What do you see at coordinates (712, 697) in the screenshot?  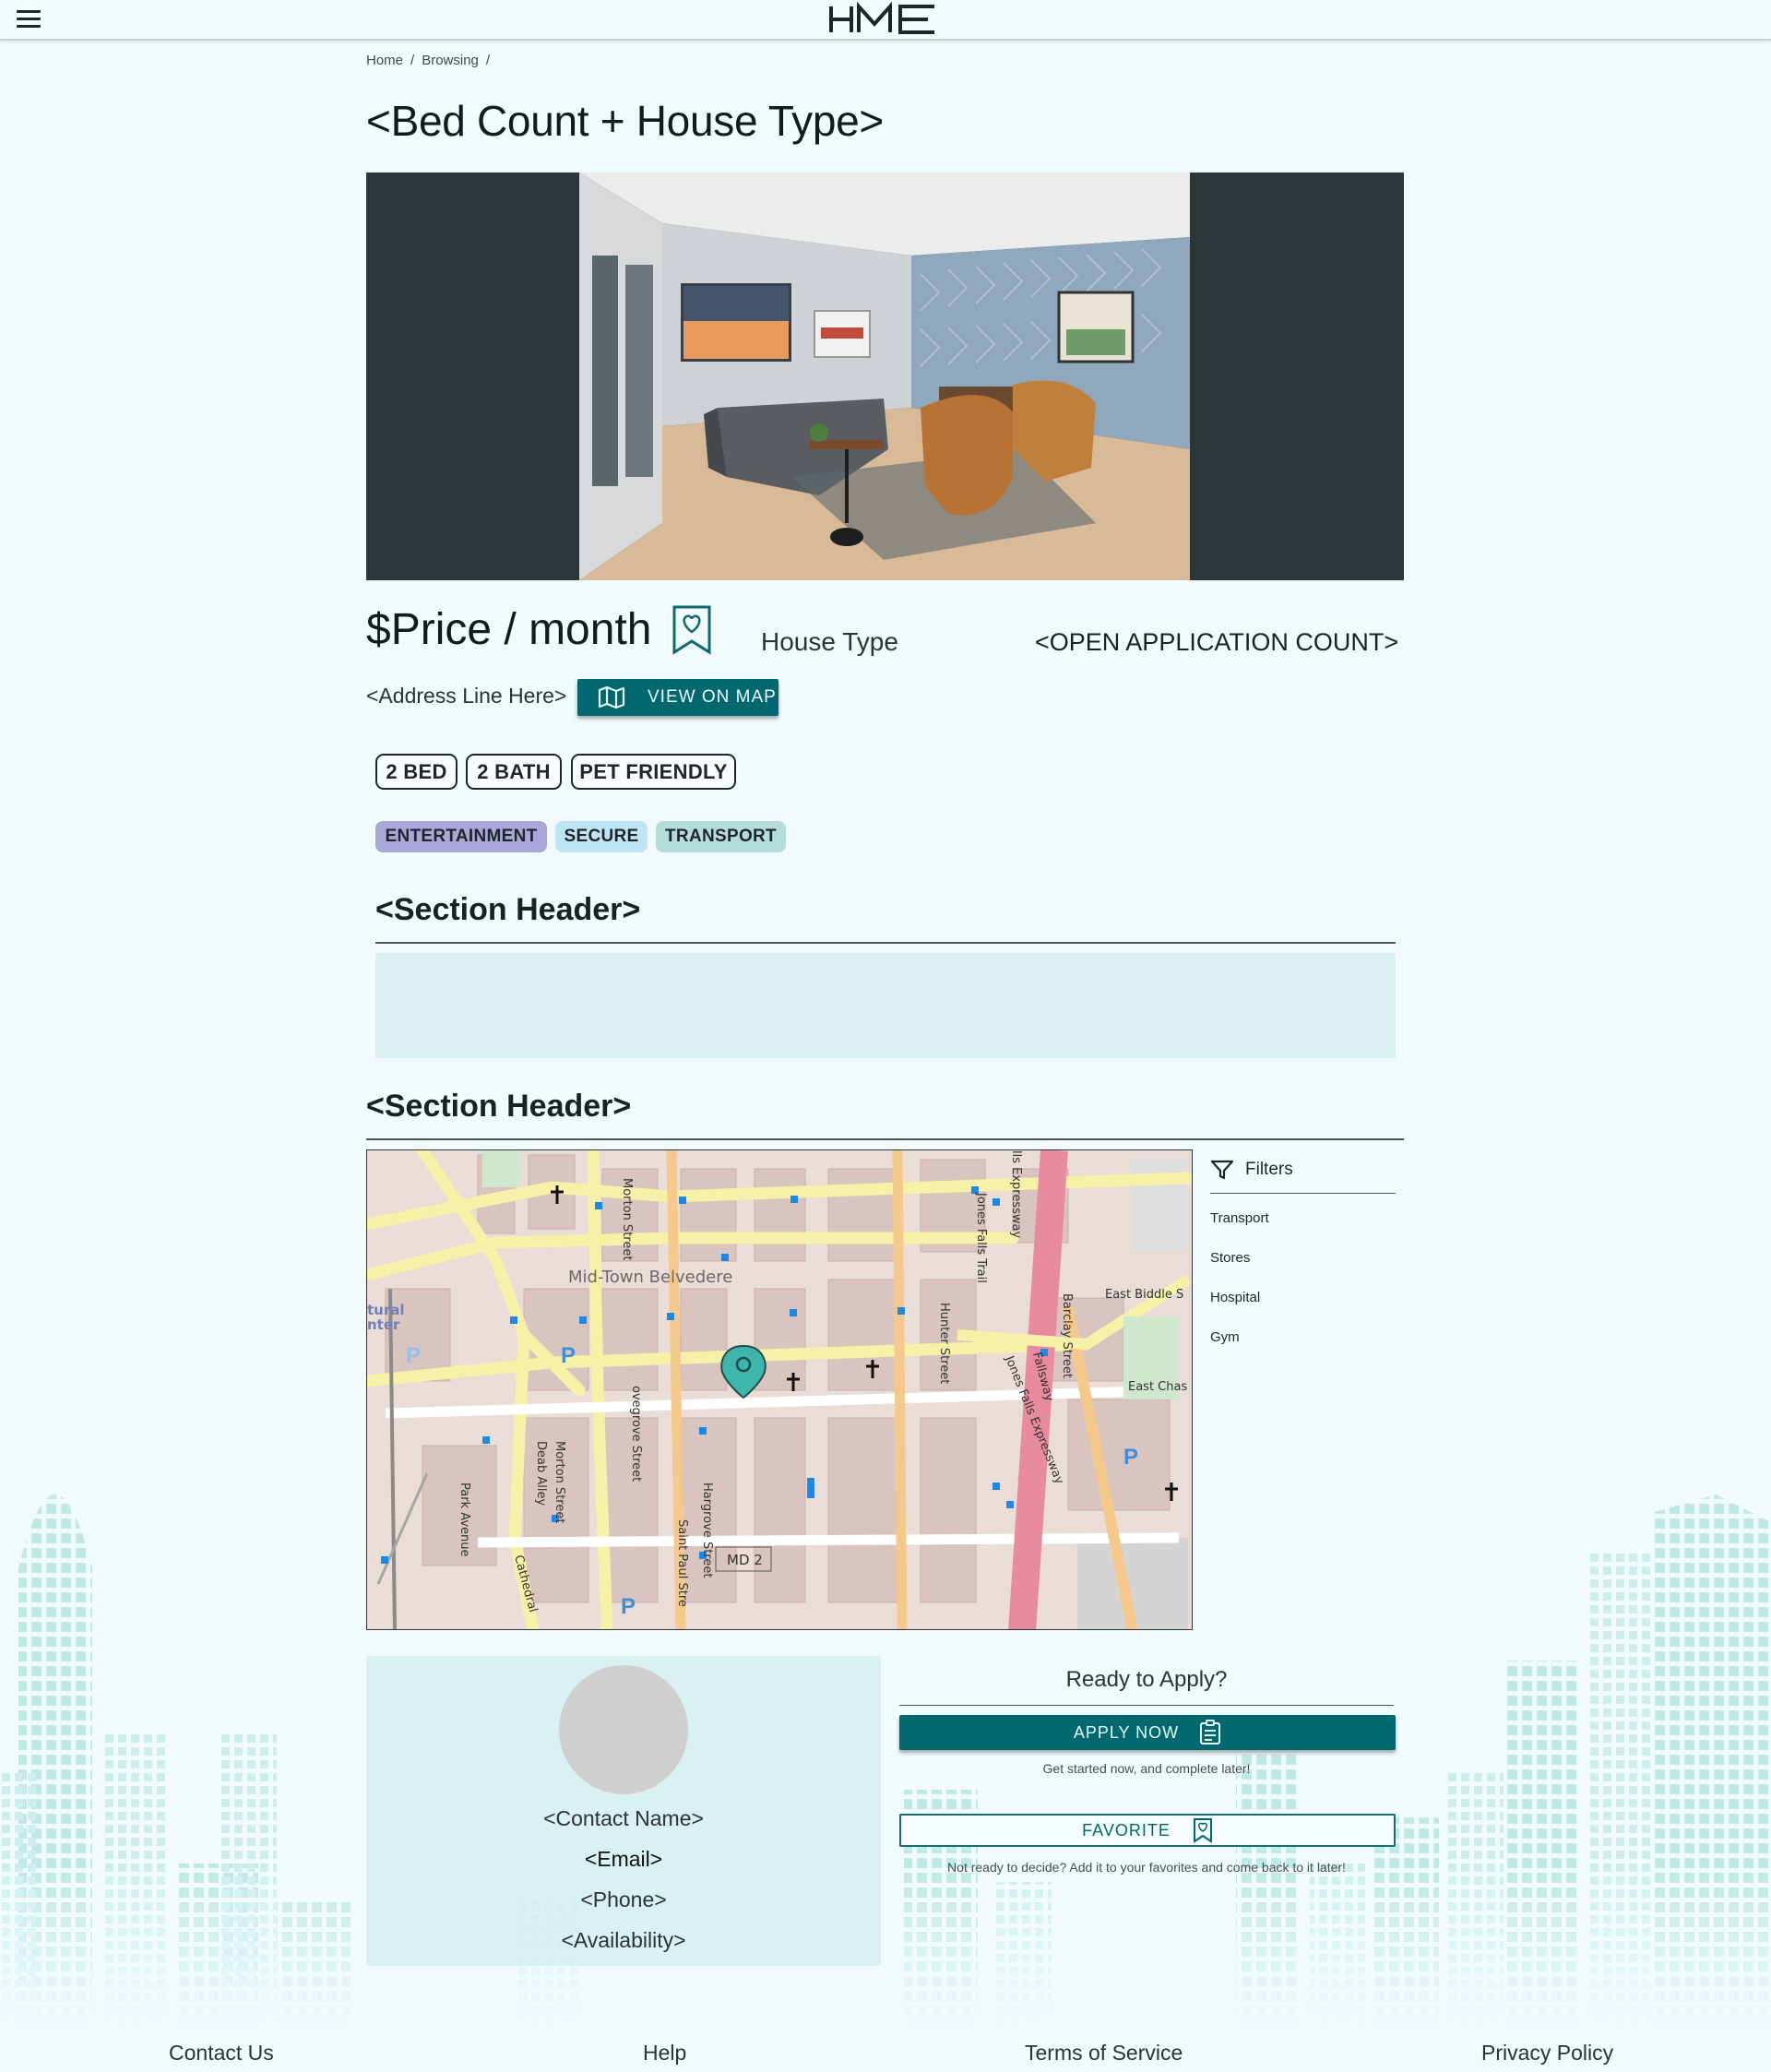 I see `view-on-map-label: VIEW ON MAP` at bounding box center [712, 697].